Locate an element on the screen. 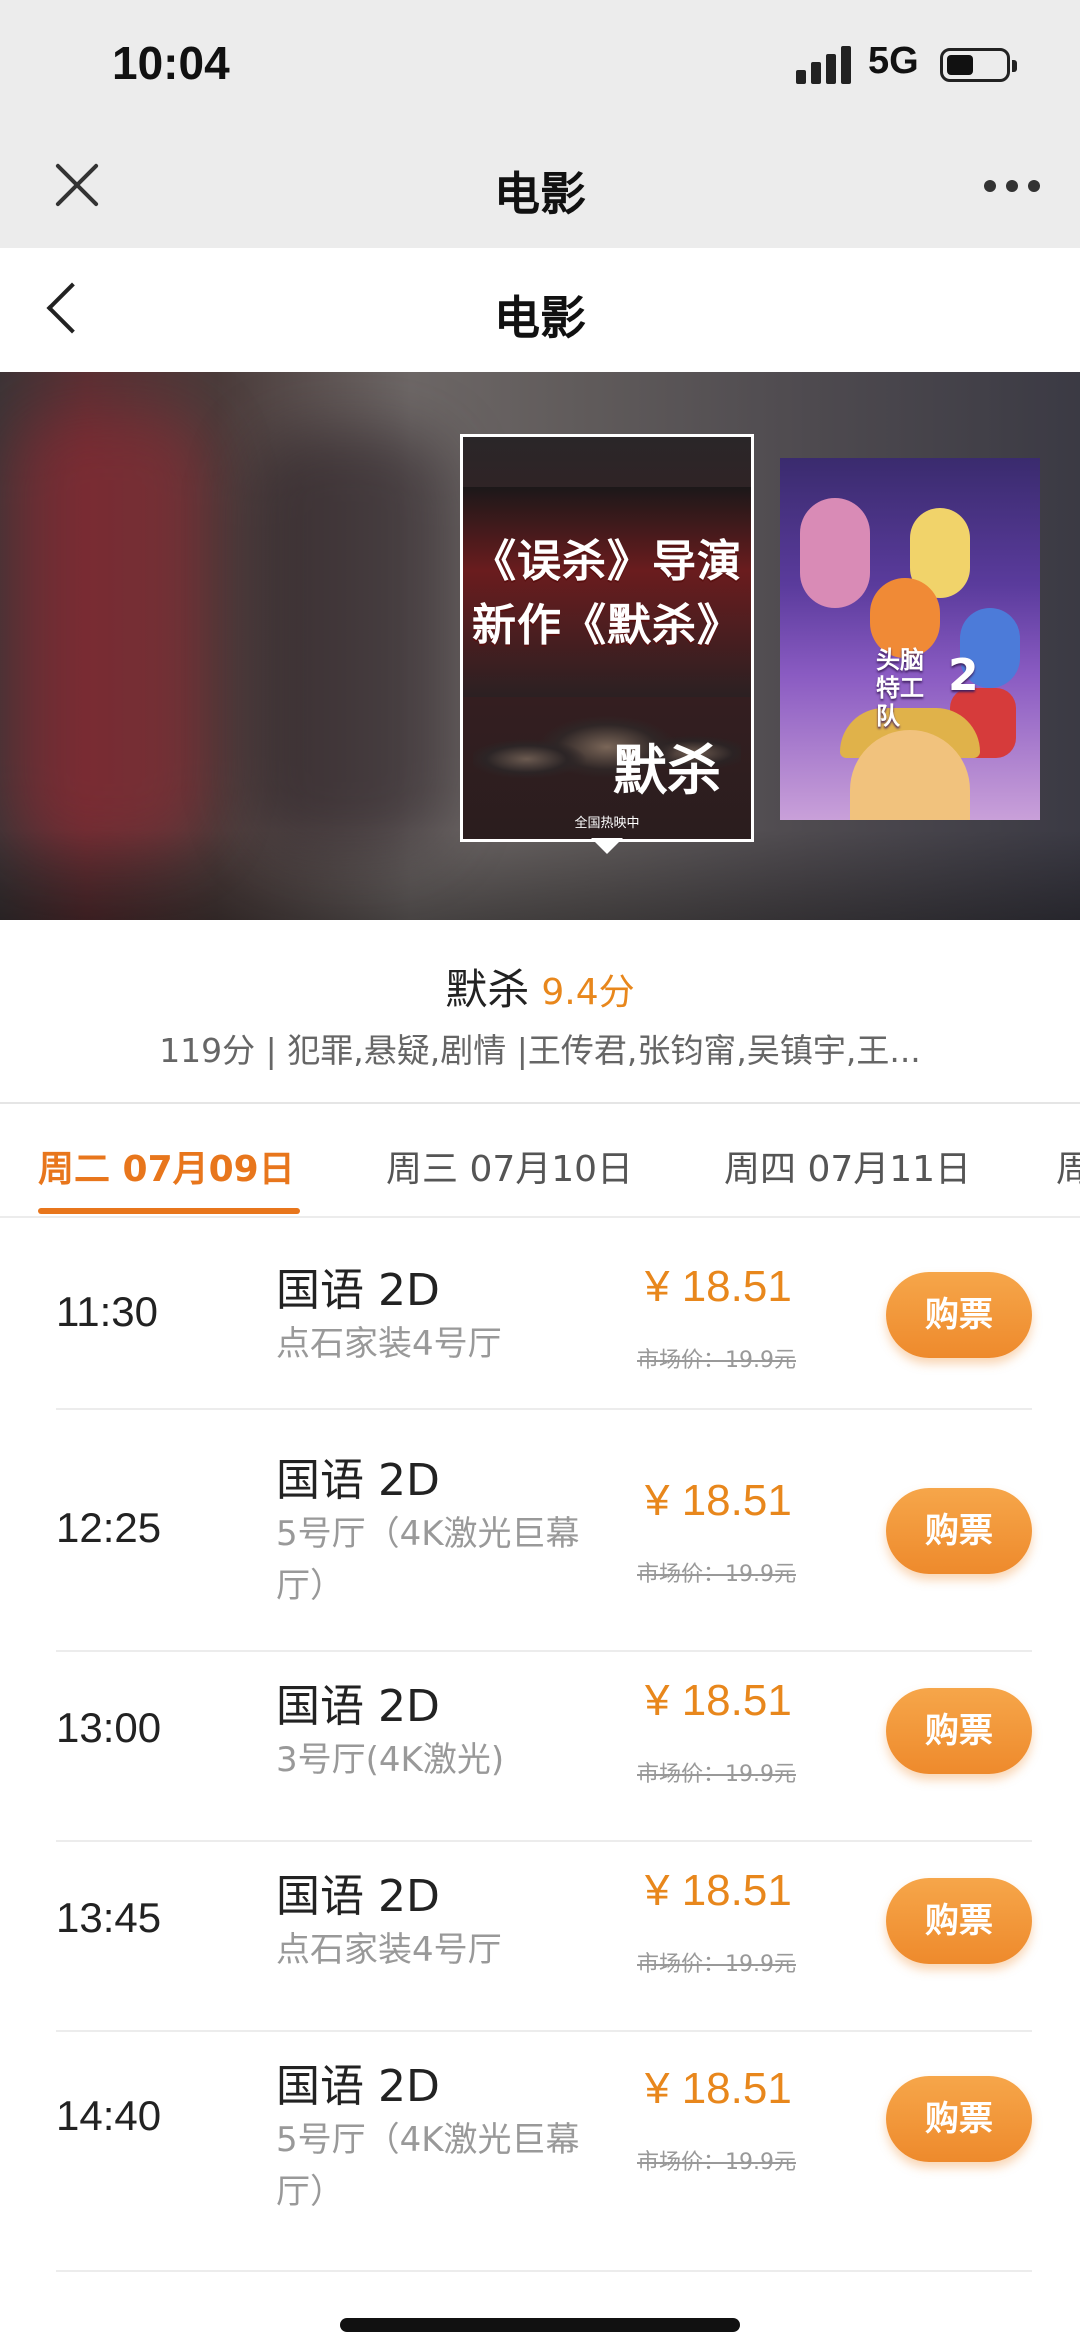 This screenshot has width=1080, height=2337. date-tab-0709: 周二 07月09日 is located at coordinates (166, 1166).